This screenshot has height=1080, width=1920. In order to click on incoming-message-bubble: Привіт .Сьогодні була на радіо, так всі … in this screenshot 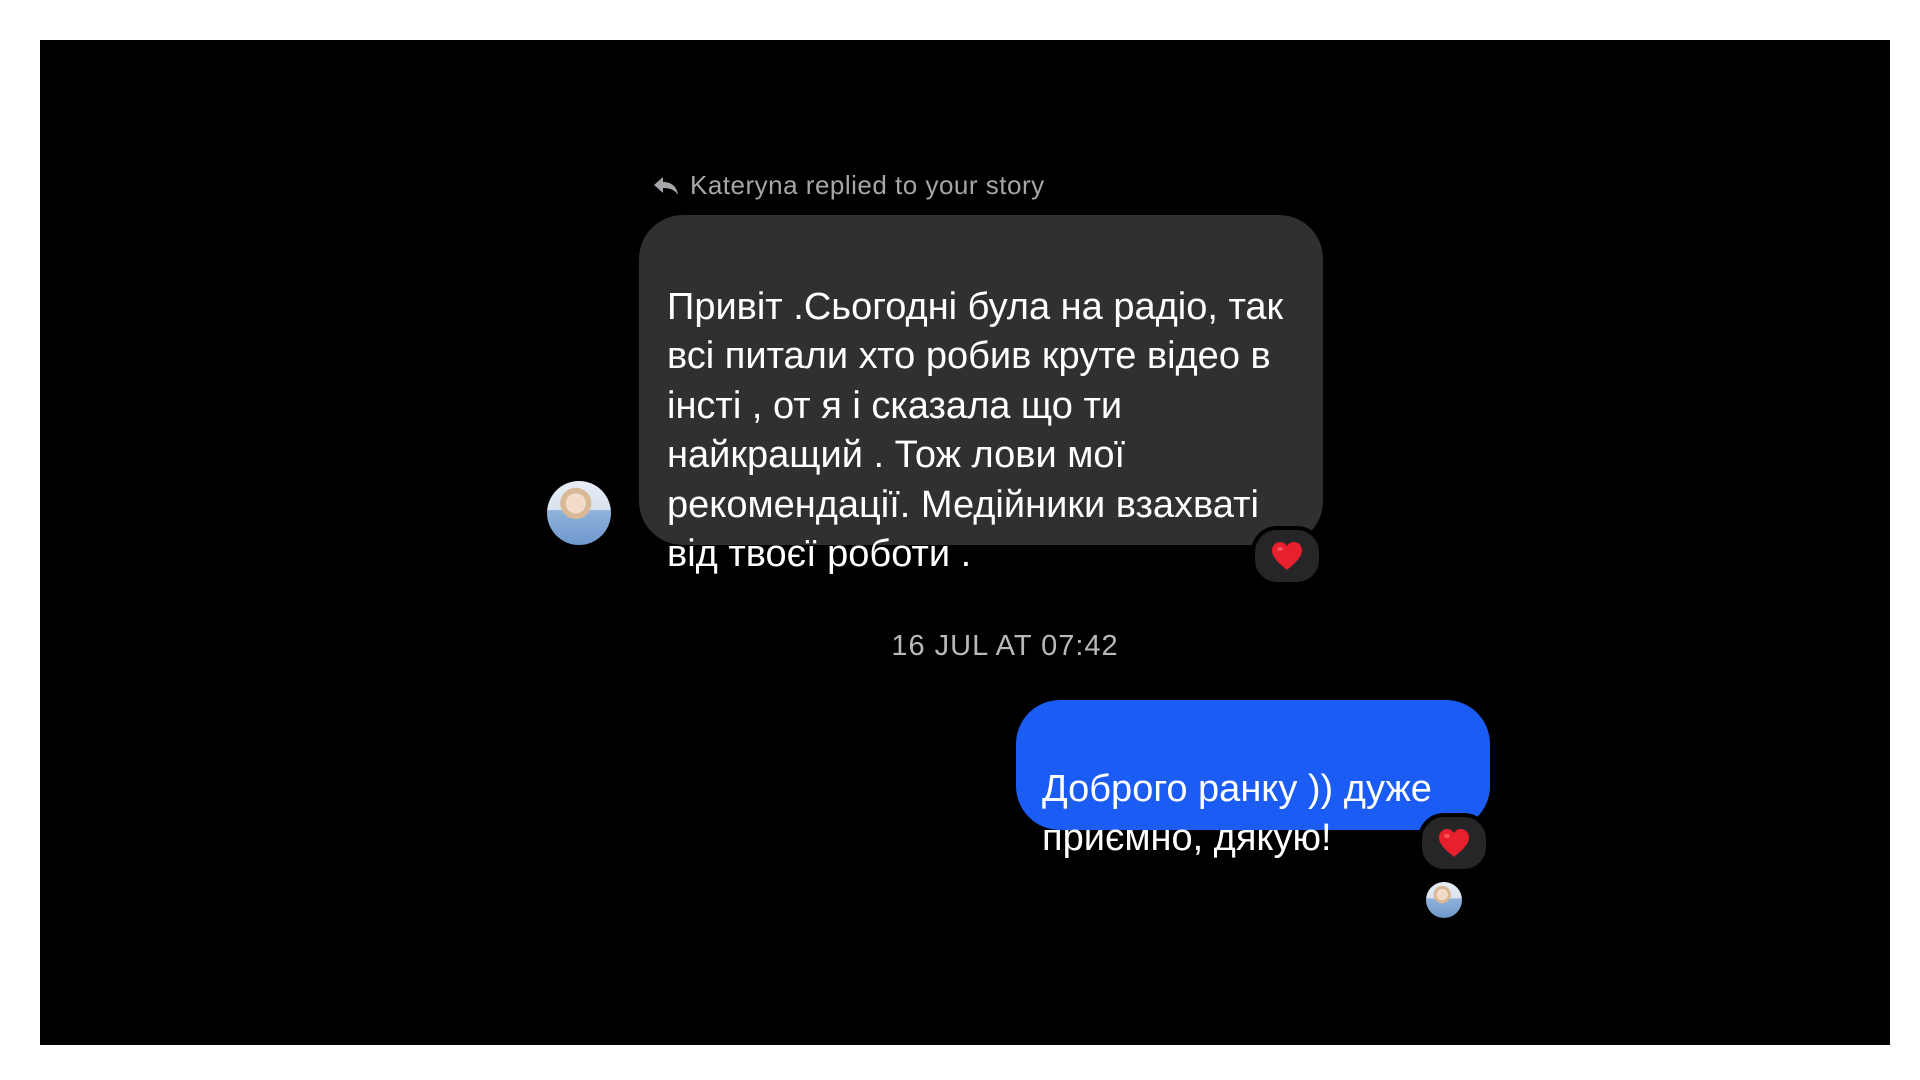, I will do `click(981, 395)`.